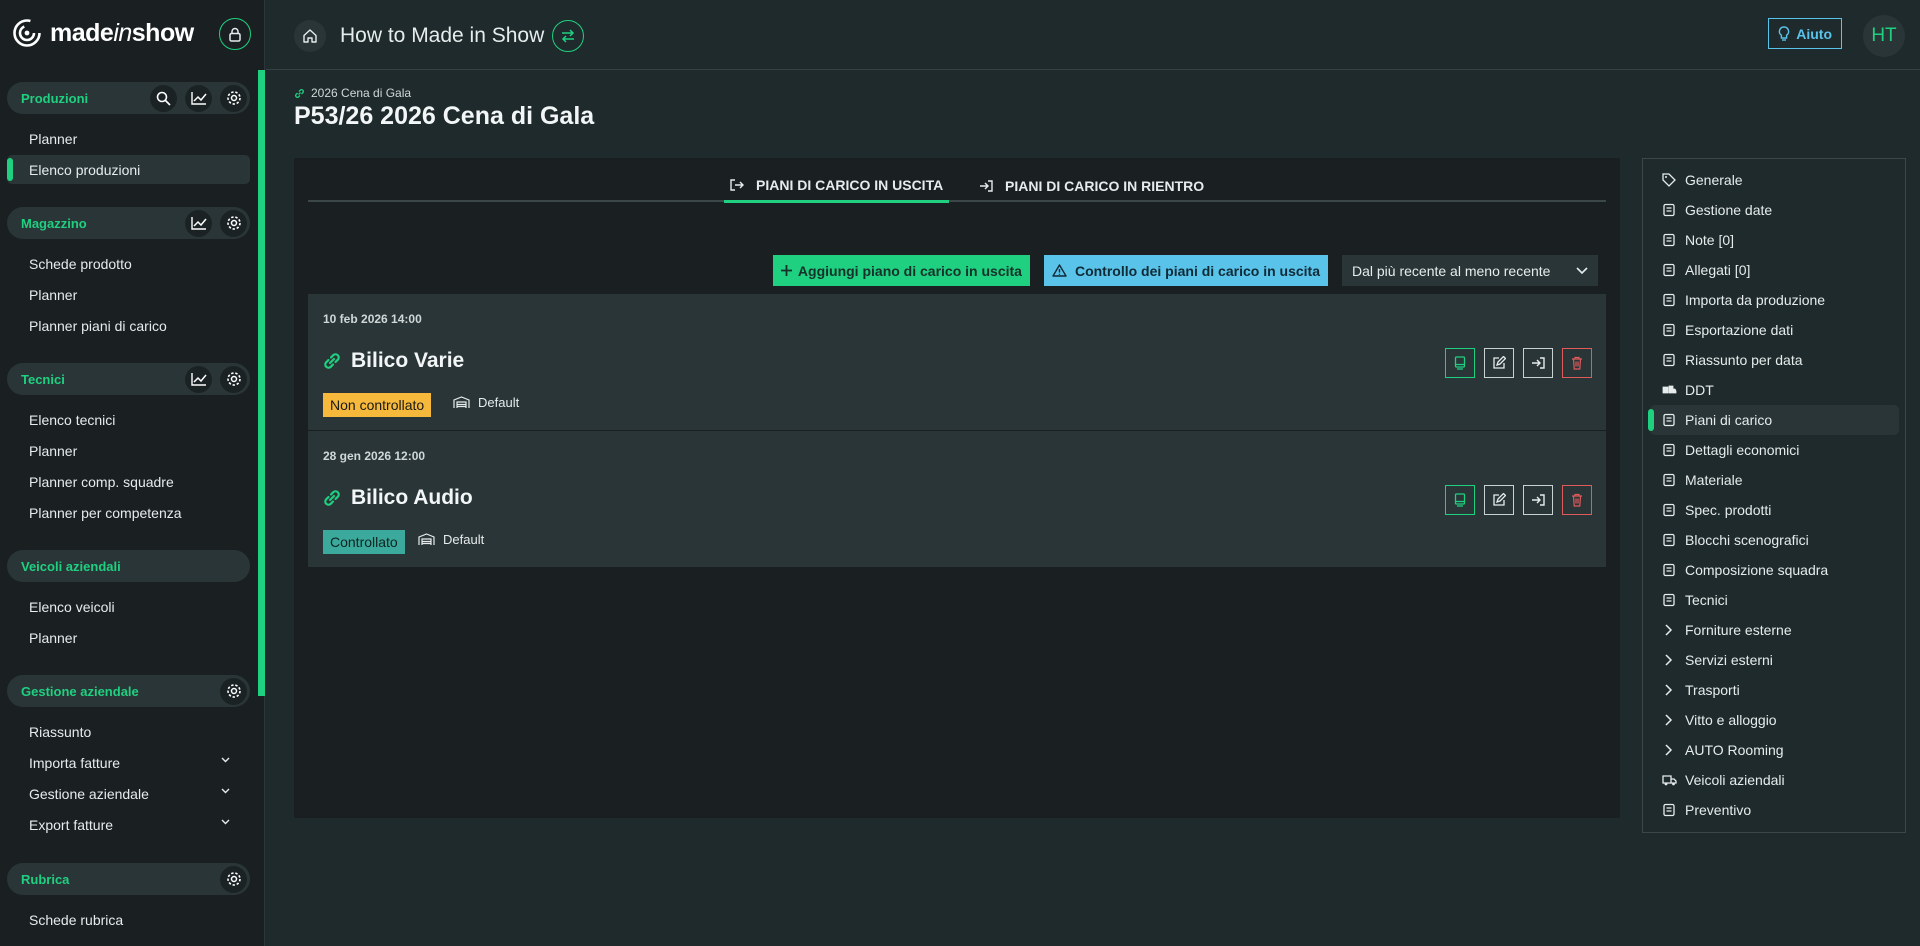 The height and width of the screenshot is (946, 1920). I want to click on lock-button, so click(235, 34).